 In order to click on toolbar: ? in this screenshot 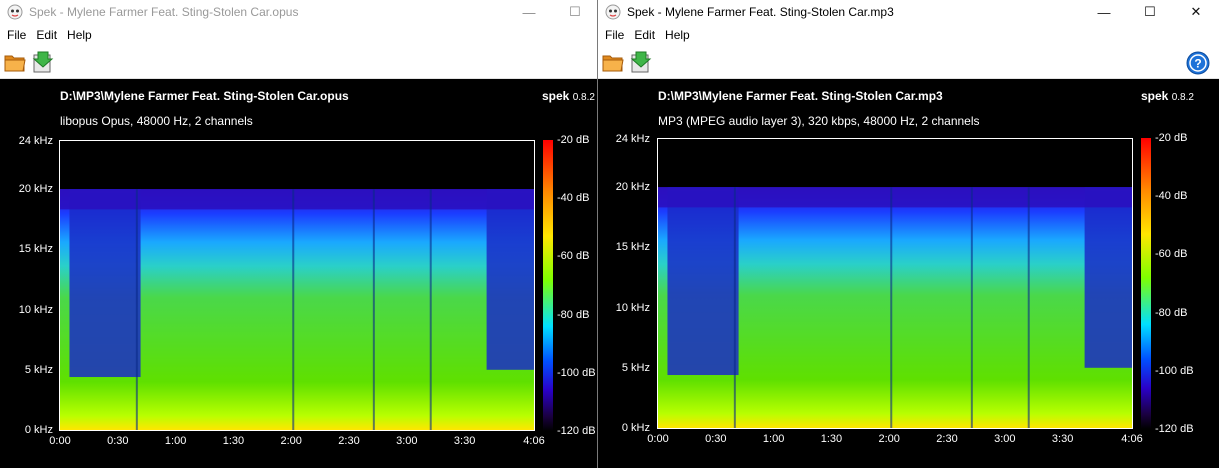, I will do `click(908, 62)`.